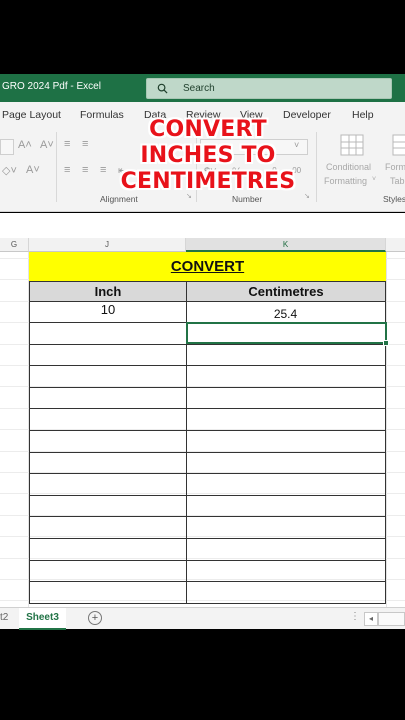 The height and width of the screenshot is (720, 405). What do you see at coordinates (397, 181) in the screenshot?
I see `format-as-table-label-2: Tab` at bounding box center [397, 181].